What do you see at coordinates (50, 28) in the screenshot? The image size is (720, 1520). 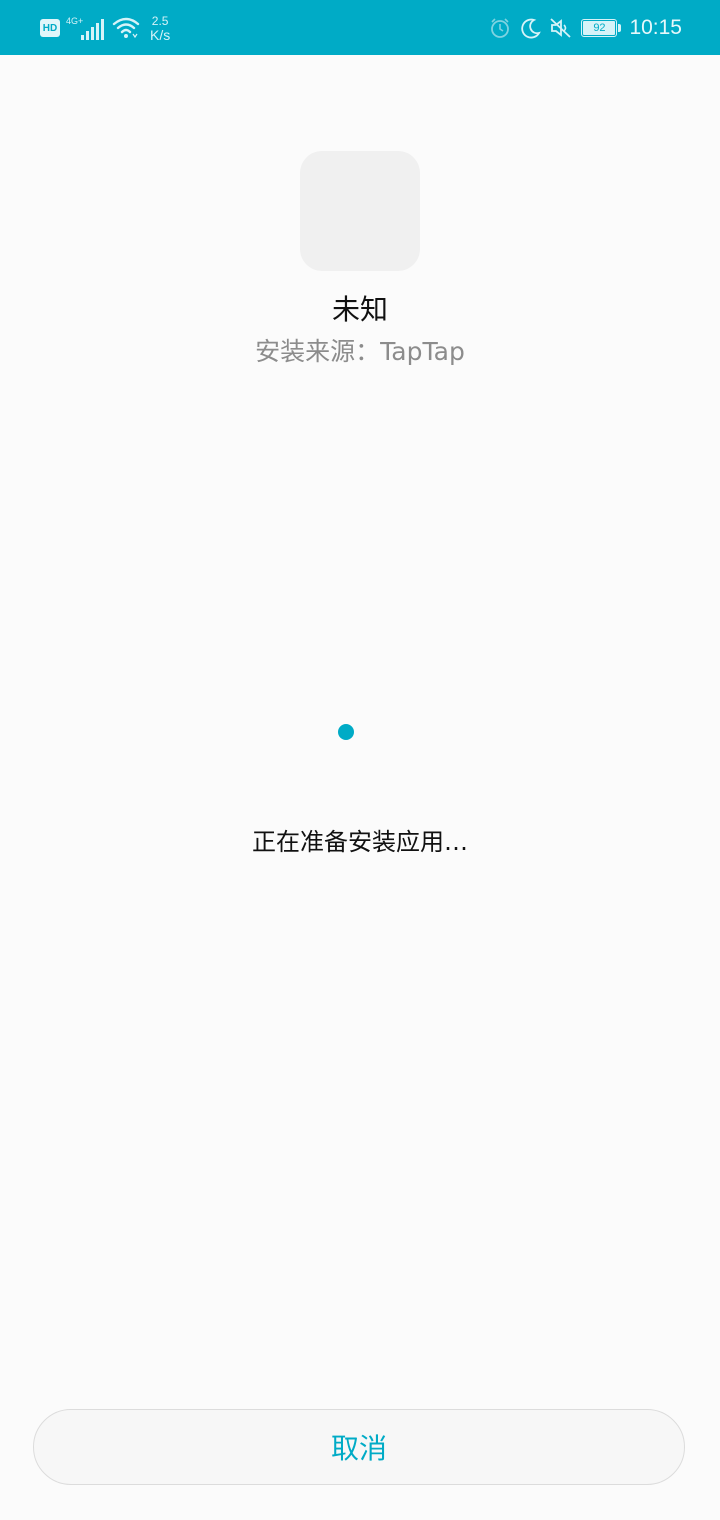 I see `hd-badge-icon: HD` at bounding box center [50, 28].